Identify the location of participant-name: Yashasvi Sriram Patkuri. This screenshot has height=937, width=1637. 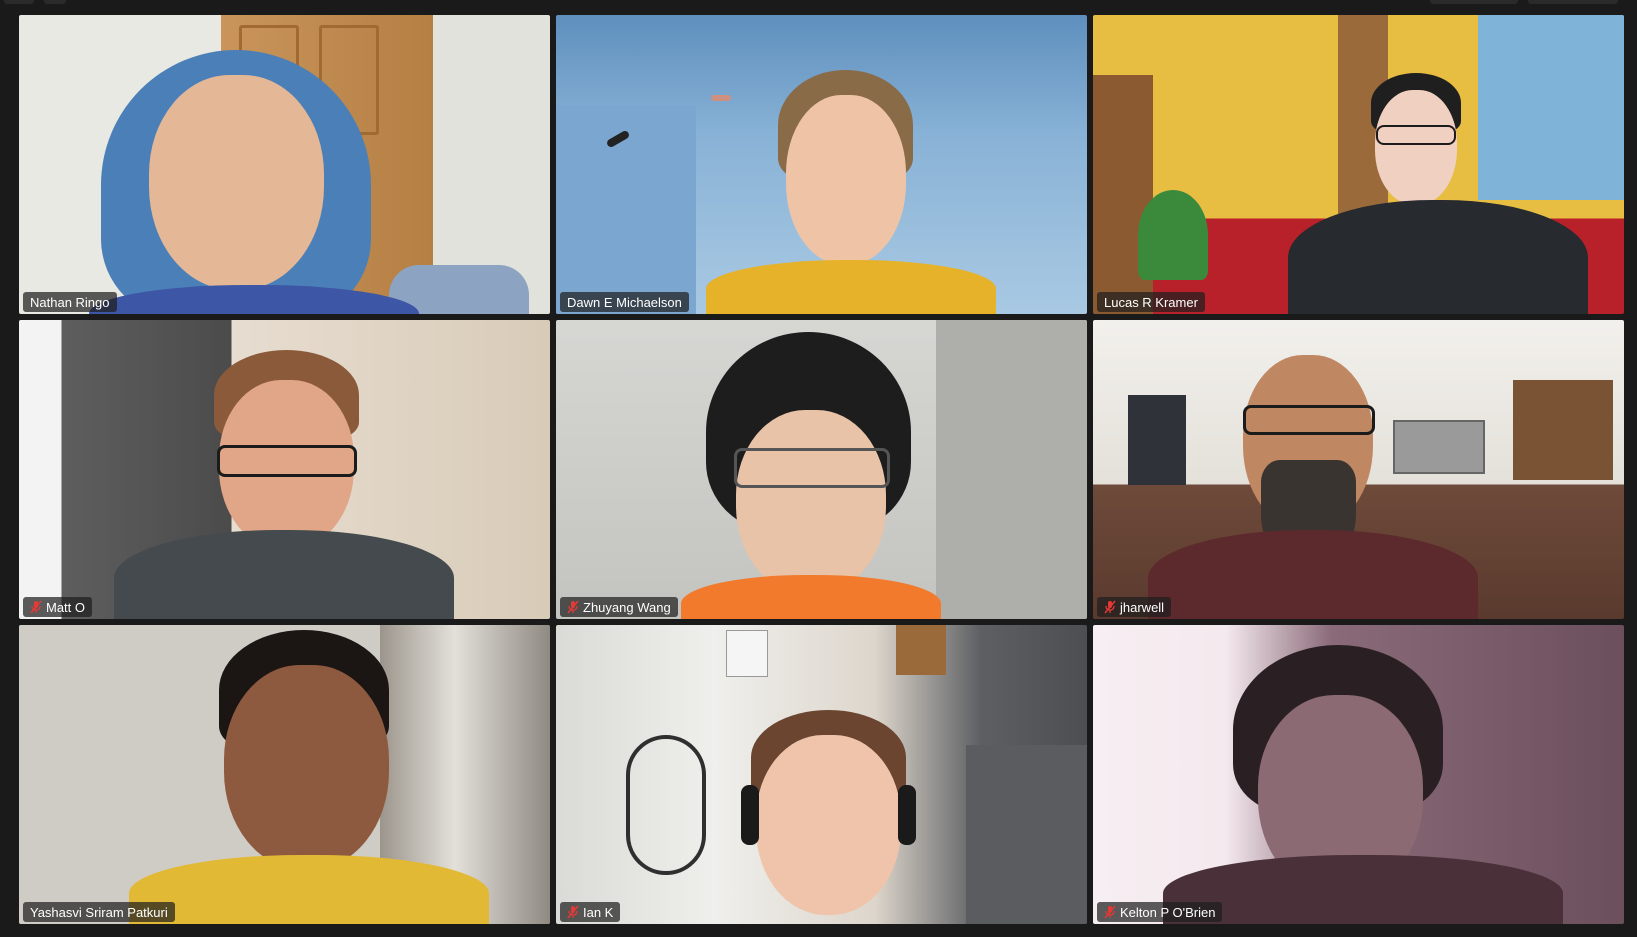
(99, 912).